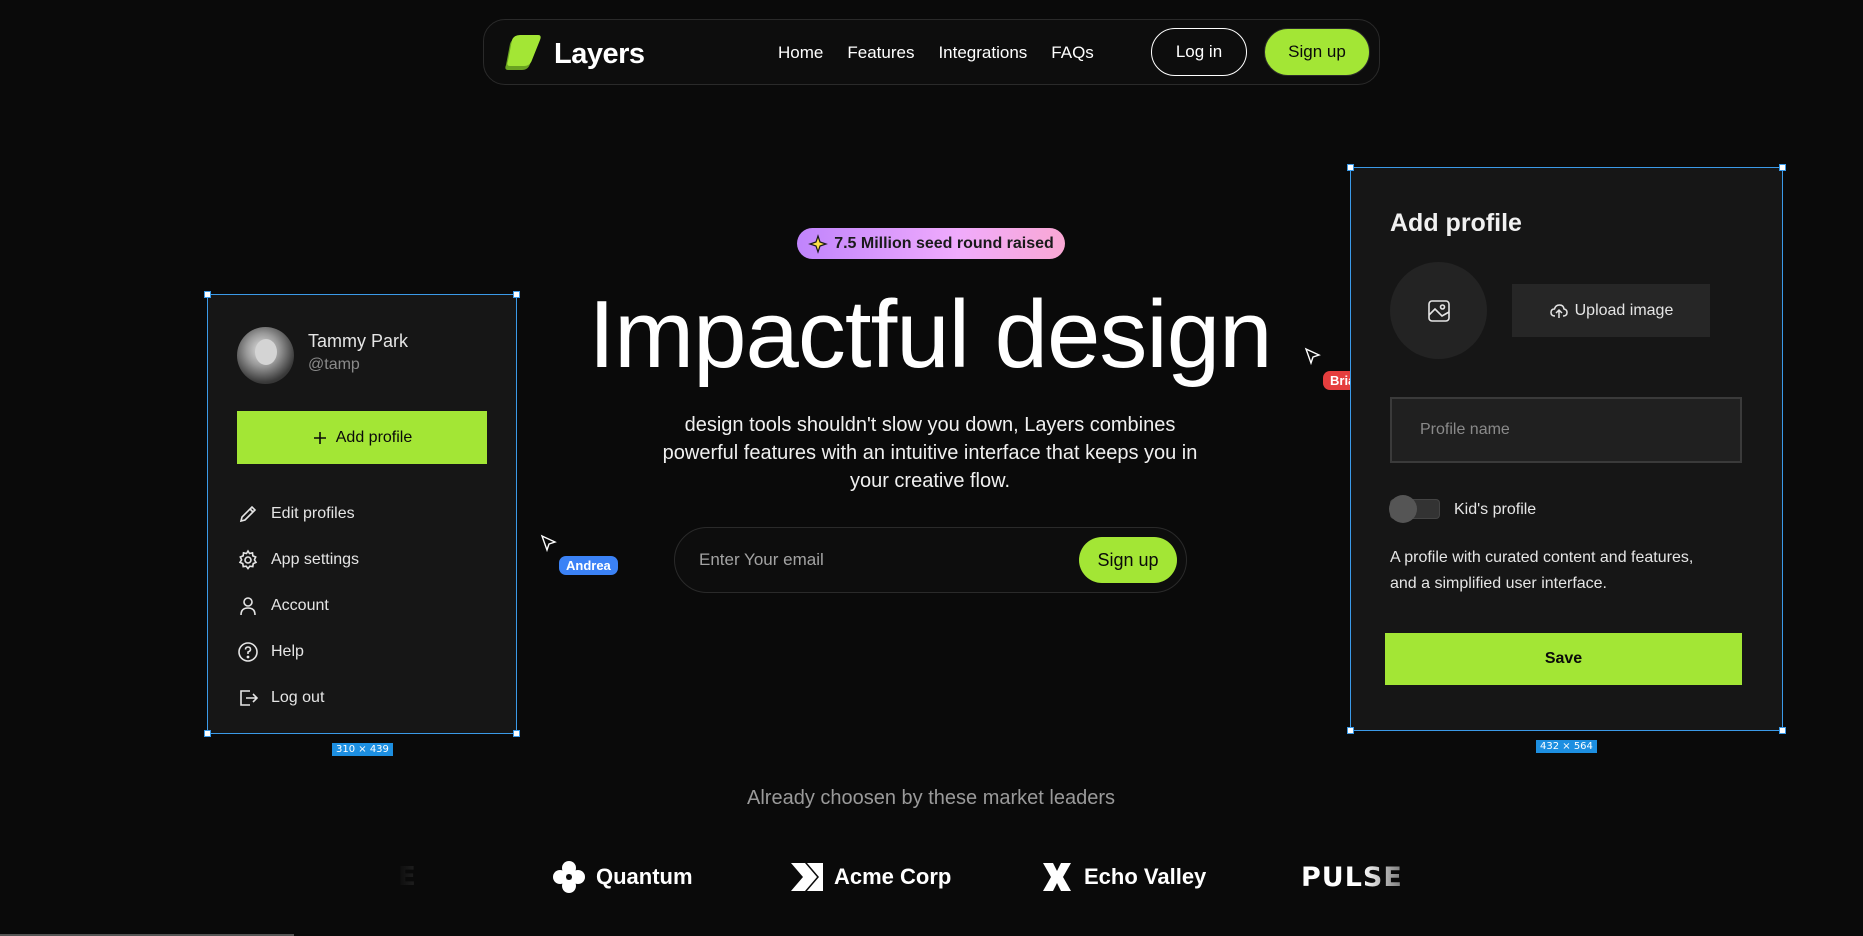 Image resolution: width=1863 pixels, height=936 pixels. What do you see at coordinates (893, 876) in the screenshot?
I see `partner-name: Acme Corp` at bounding box center [893, 876].